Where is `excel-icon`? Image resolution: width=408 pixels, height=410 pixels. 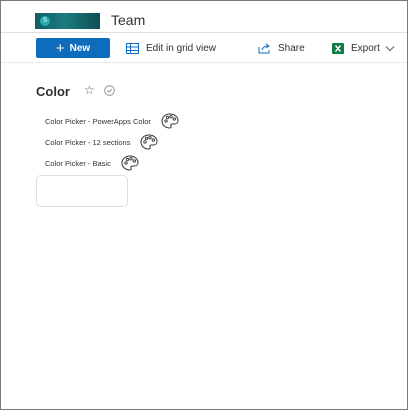 excel-icon is located at coordinates (338, 48).